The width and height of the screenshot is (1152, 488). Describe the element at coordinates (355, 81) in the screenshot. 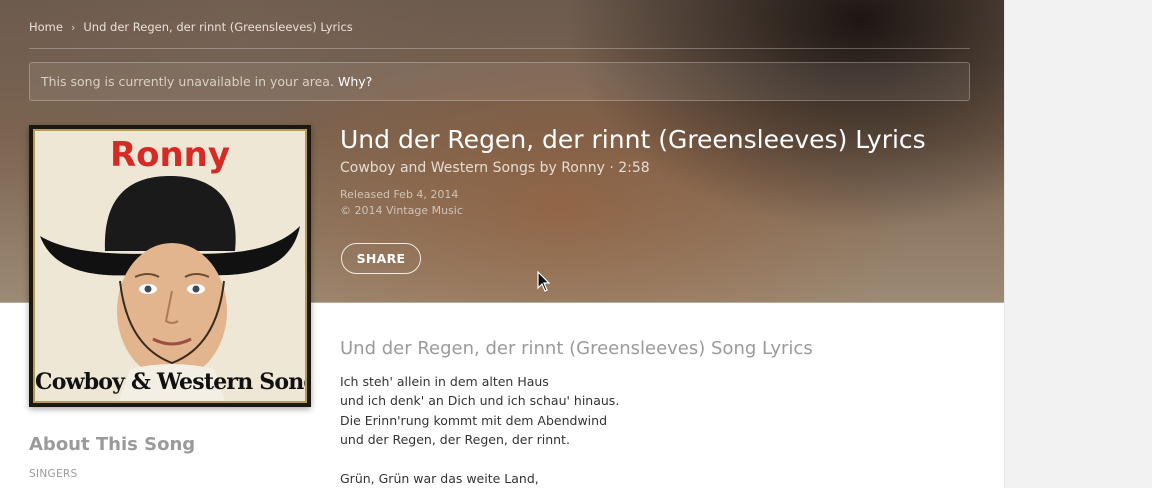

I see `why-link: Why?` at that location.